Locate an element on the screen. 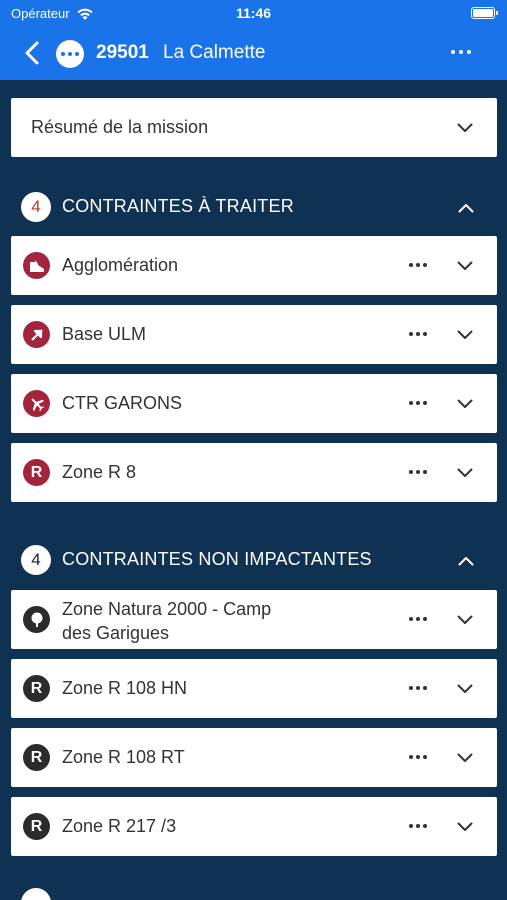 This screenshot has width=507, height=900. status-bar: Opérateur 11:46 is located at coordinates (253, 14).